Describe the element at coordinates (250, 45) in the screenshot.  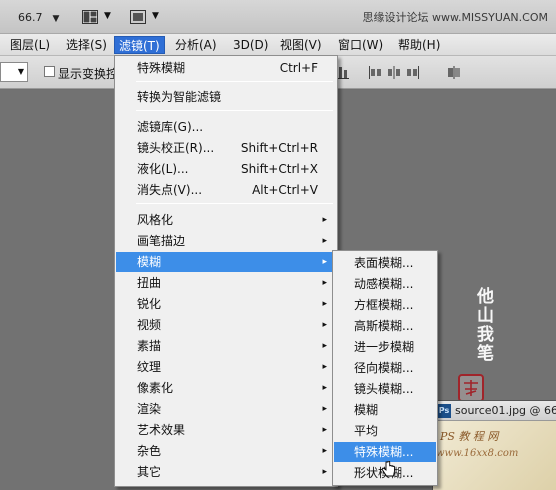
I see `menu-3d: 3D(D)` at that location.